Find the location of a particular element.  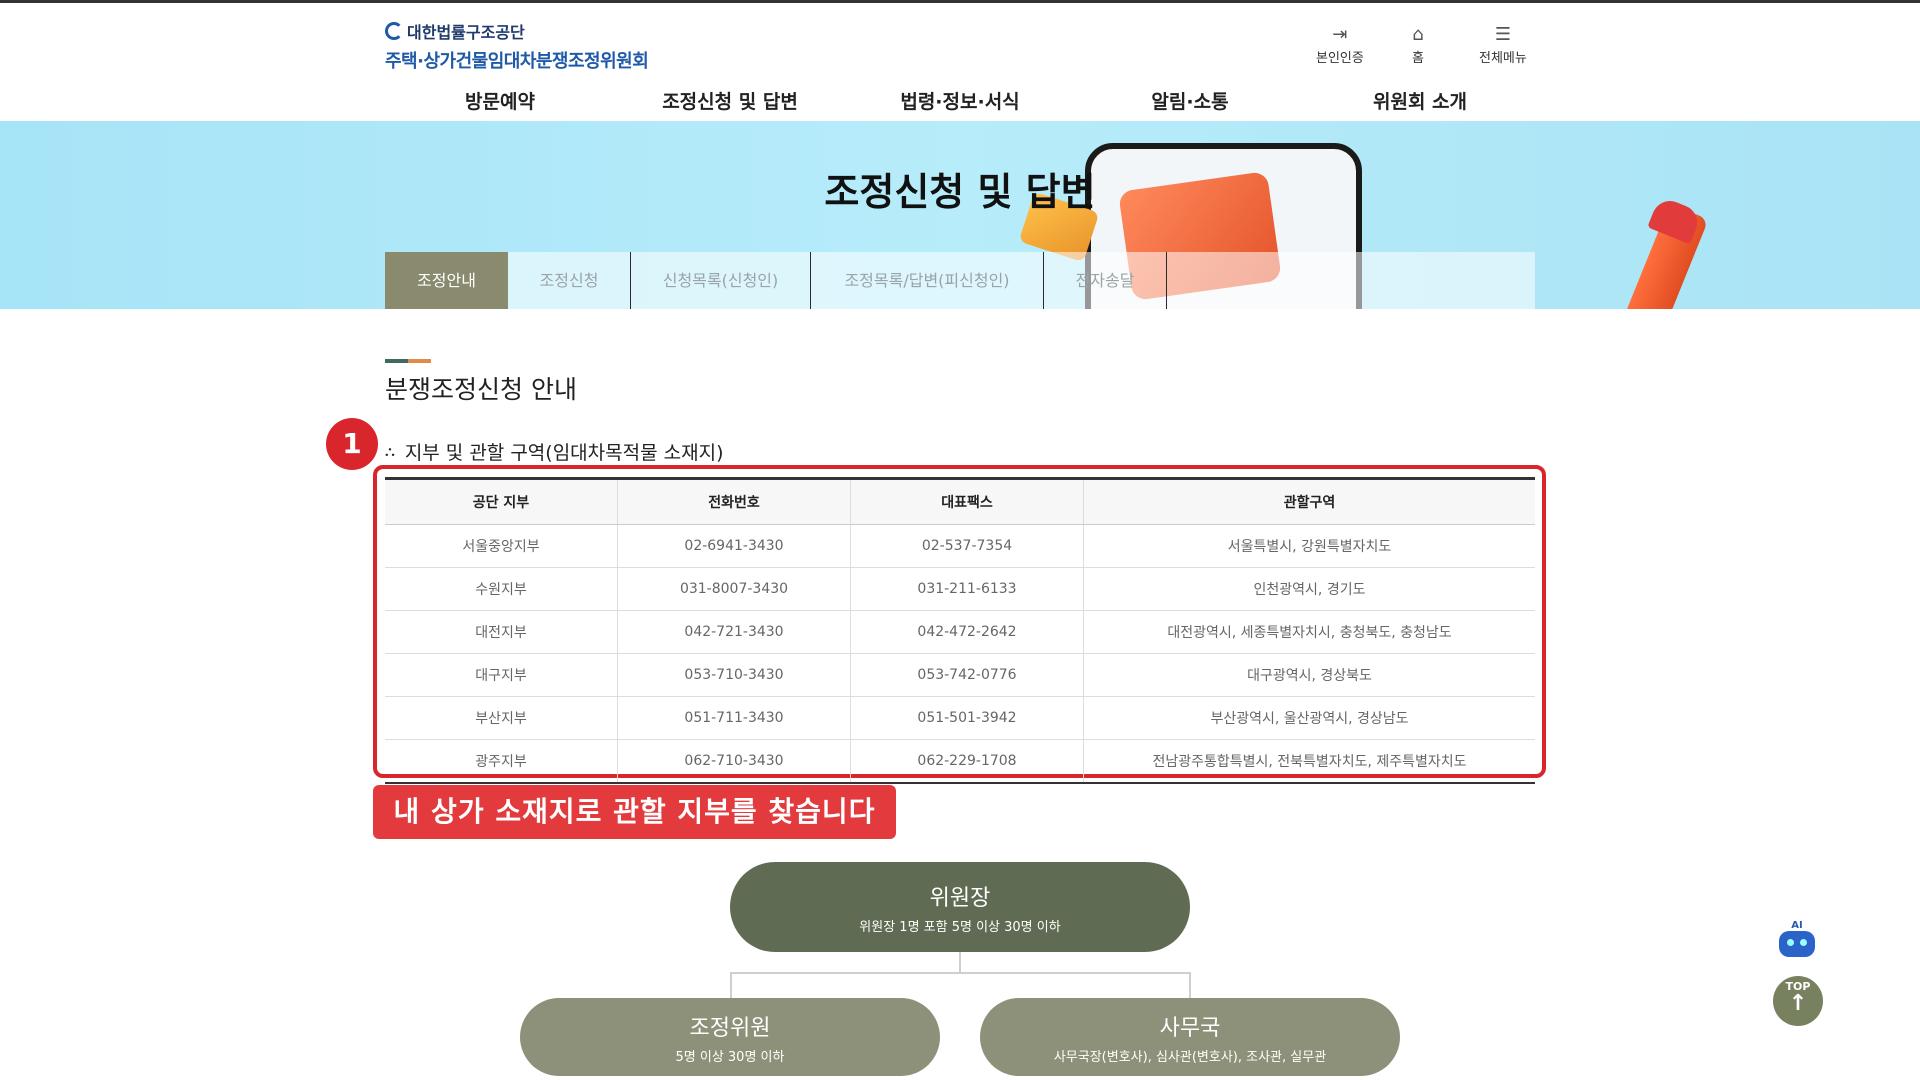

cell-jurisdiction: 대전광역시, 세종특별자치시, 충청북도, 충청남도 is located at coordinates (1309, 632).